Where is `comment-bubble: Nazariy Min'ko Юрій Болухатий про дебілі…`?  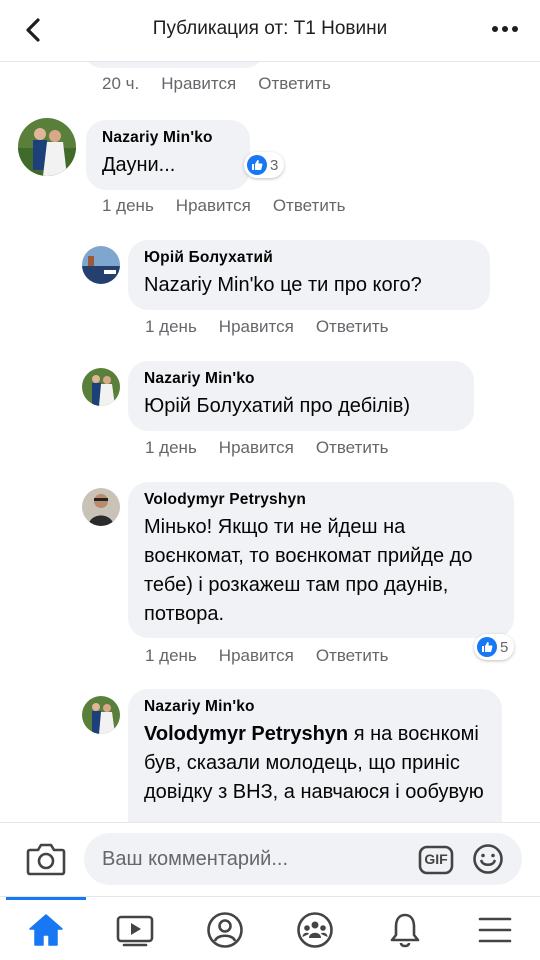
comment-bubble: Nazariy Min'ko Юрій Болухатий про дебілі… is located at coordinates (301, 396).